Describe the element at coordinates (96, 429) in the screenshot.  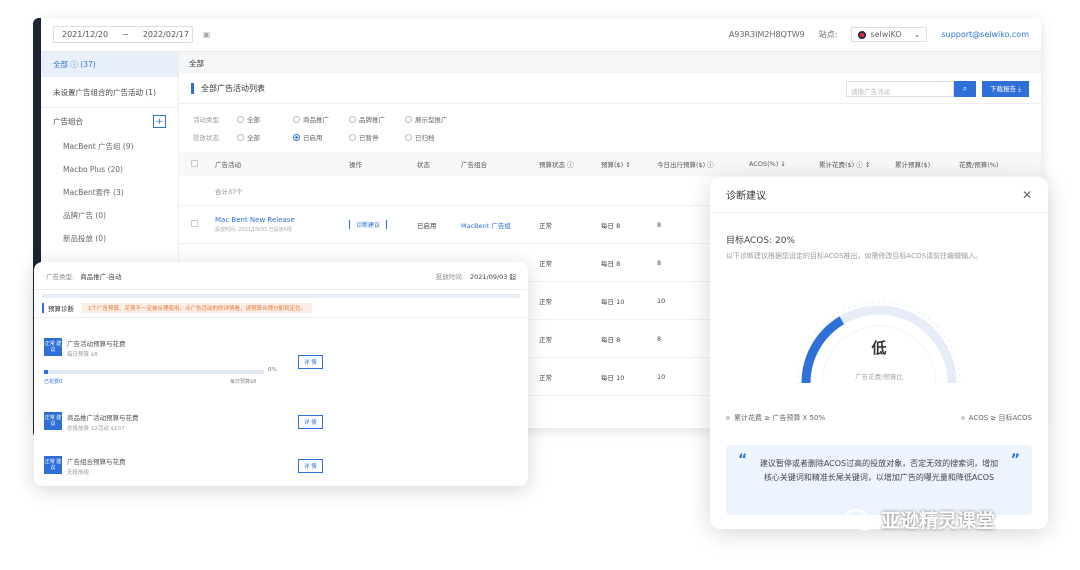
I see `item-sub: 总投放费 12活动 $107` at that location.